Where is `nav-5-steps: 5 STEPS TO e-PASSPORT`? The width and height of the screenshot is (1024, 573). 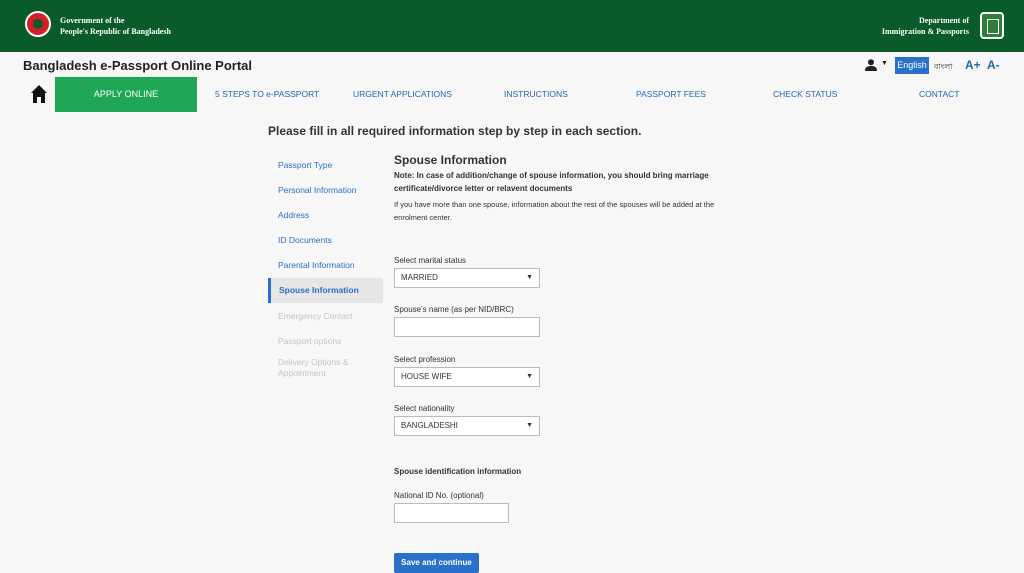
nav-5-steps: 5 STEPS TO e-PASSPORT is located at coordinates (267, 94).